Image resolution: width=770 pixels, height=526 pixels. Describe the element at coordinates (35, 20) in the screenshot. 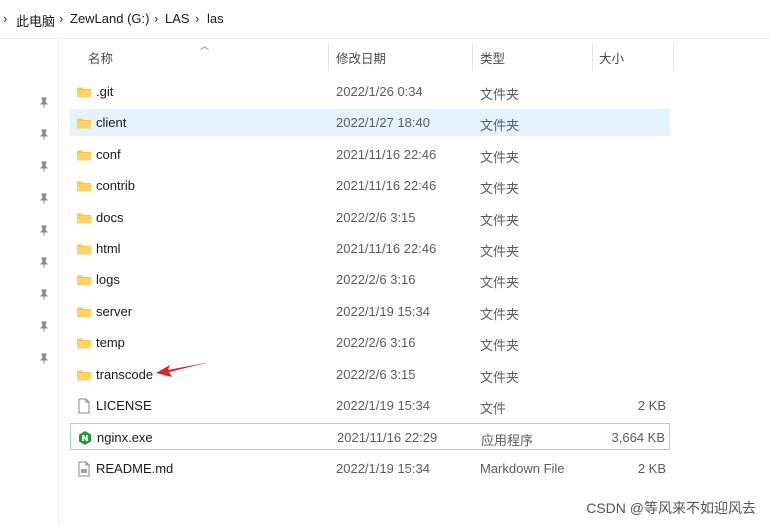

I see `breadcrumb-item-this-pc: 此电脑` at that location.